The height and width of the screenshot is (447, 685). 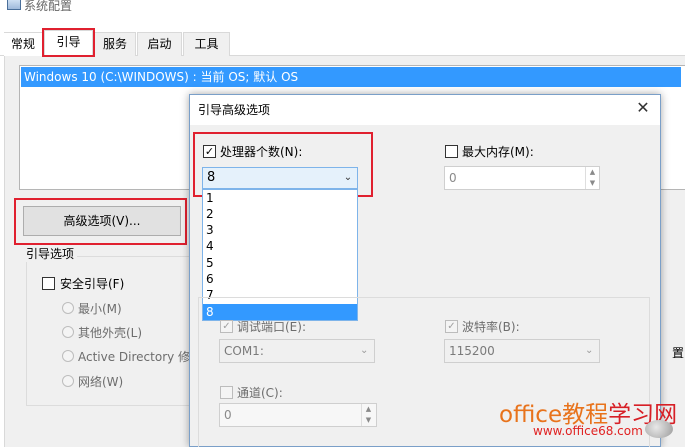 I want to click on baud-rate-checkbox: ✓, so click(x=451, y=326).